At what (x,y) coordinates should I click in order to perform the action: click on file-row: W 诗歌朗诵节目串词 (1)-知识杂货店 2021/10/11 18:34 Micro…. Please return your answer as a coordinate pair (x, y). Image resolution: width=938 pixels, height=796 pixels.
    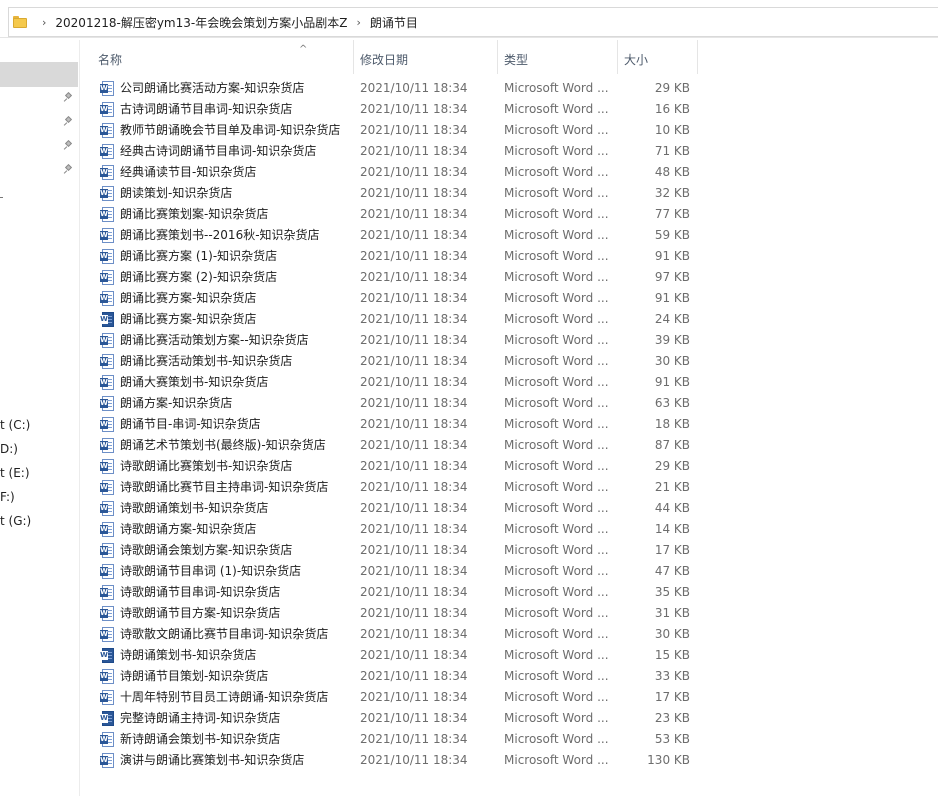
    Looking at the image, I should click on (390, 571).